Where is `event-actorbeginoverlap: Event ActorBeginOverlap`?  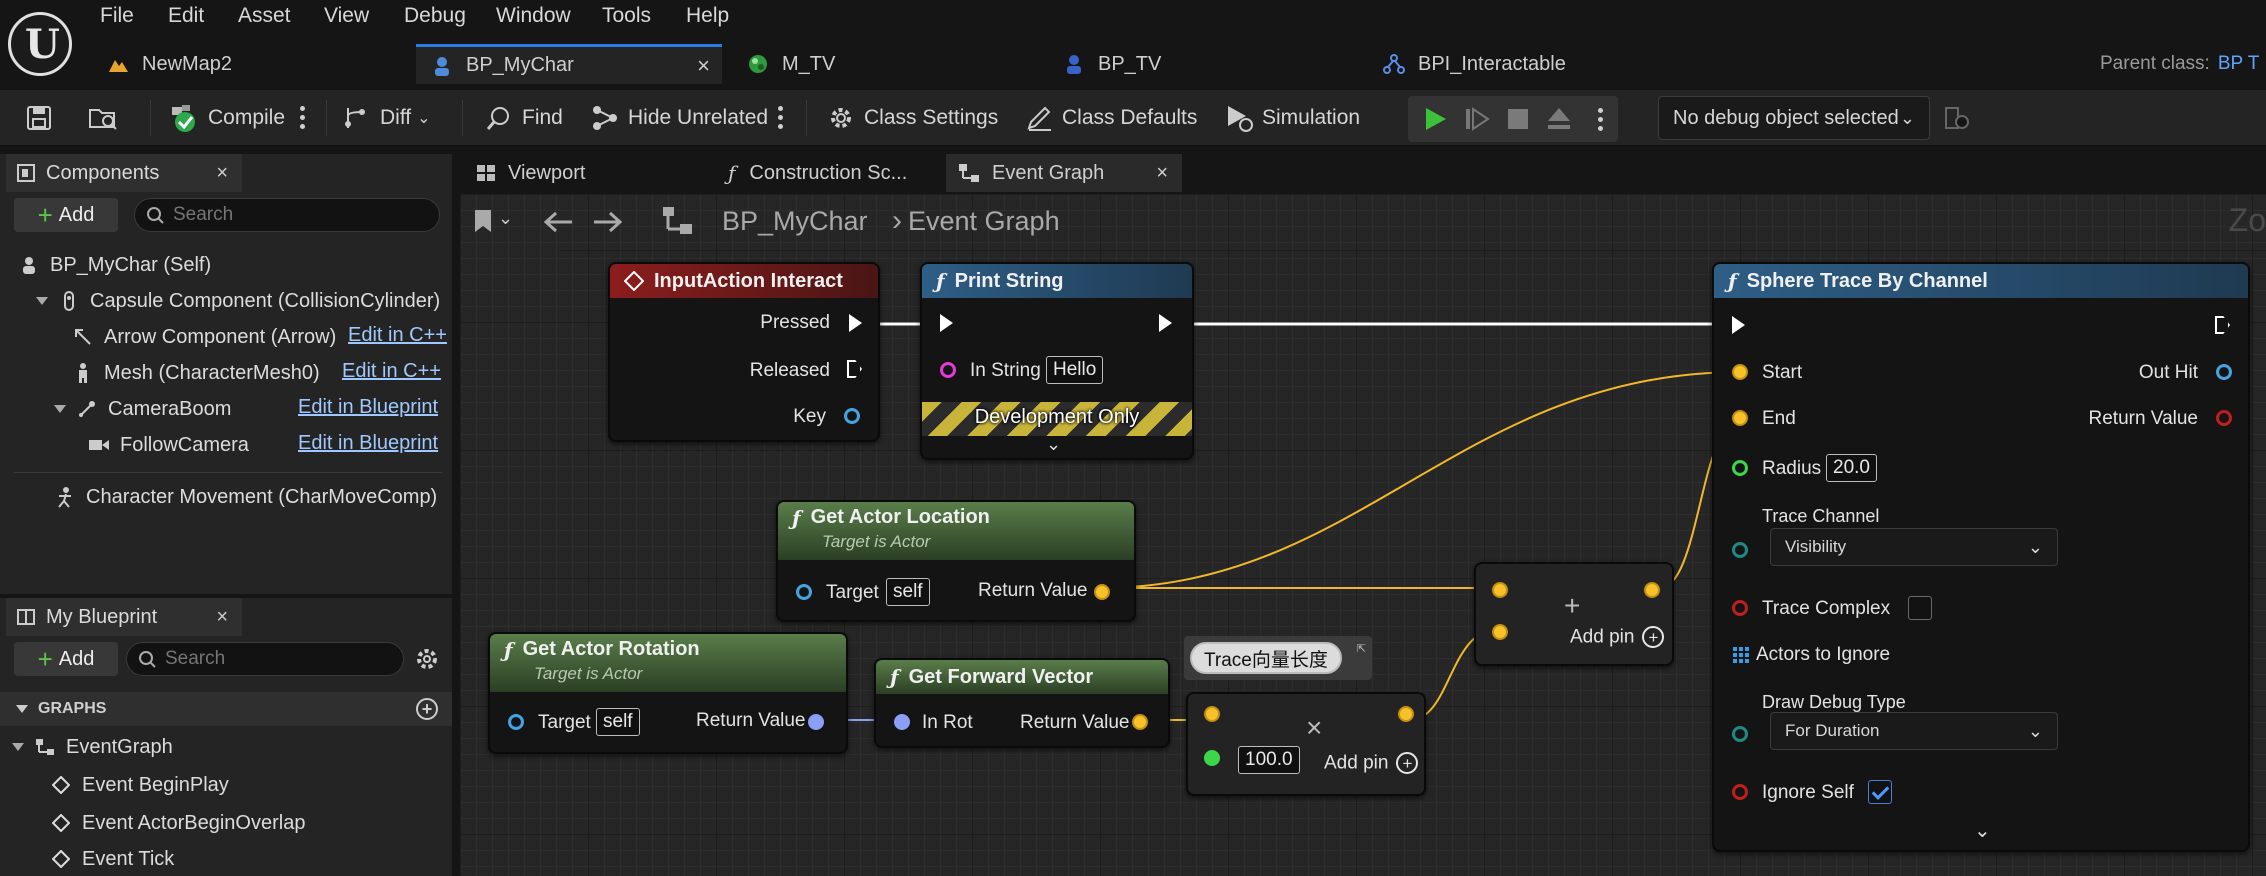 event-actorbeginoverlap: Event ActorBeginOverlap is located at coordinates (177, 823).